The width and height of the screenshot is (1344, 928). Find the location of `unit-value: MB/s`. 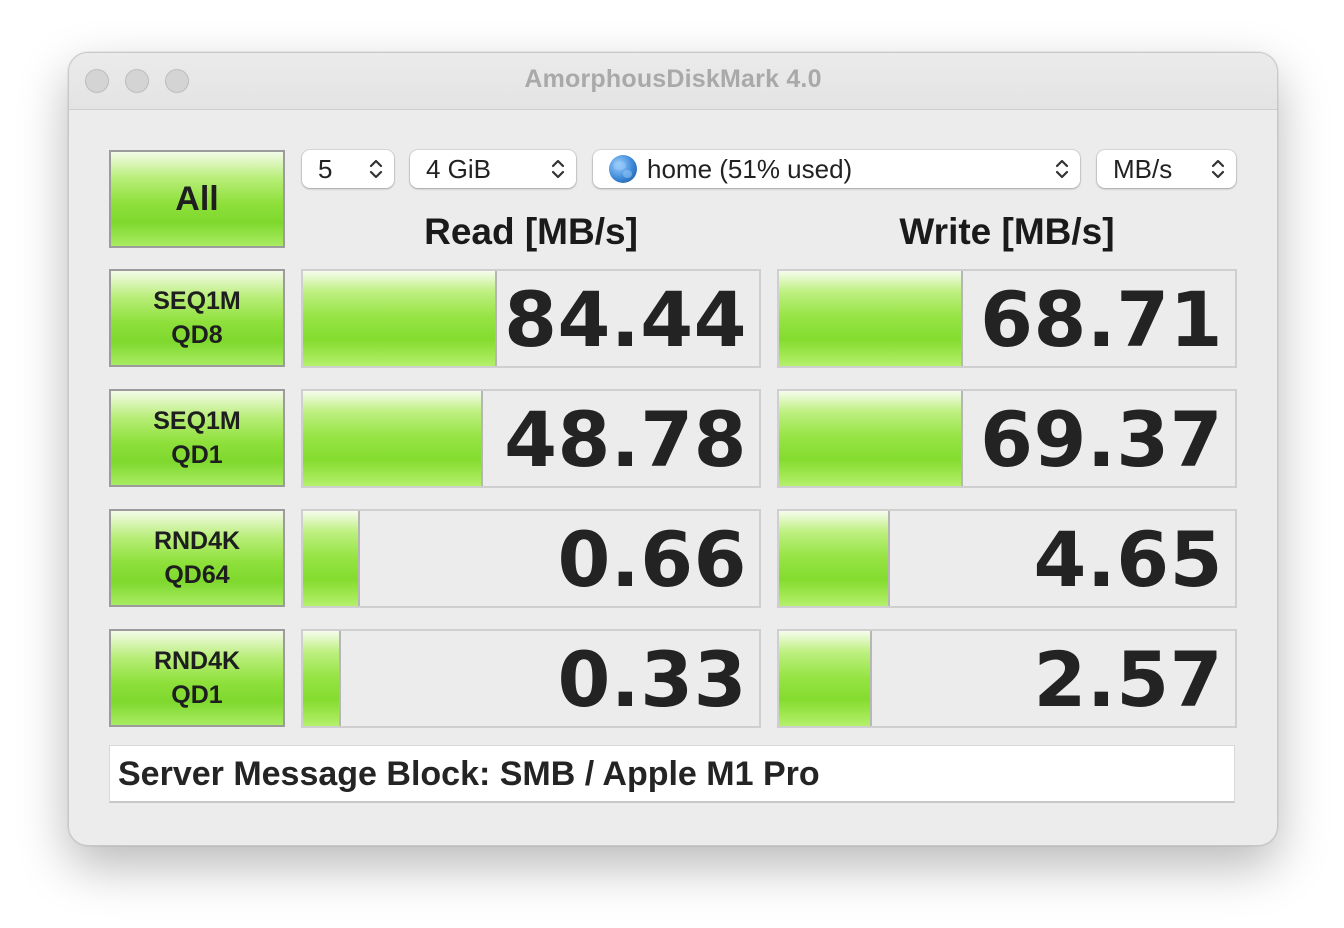

unit-value: MB/s is located at coordinates (1143, 169).